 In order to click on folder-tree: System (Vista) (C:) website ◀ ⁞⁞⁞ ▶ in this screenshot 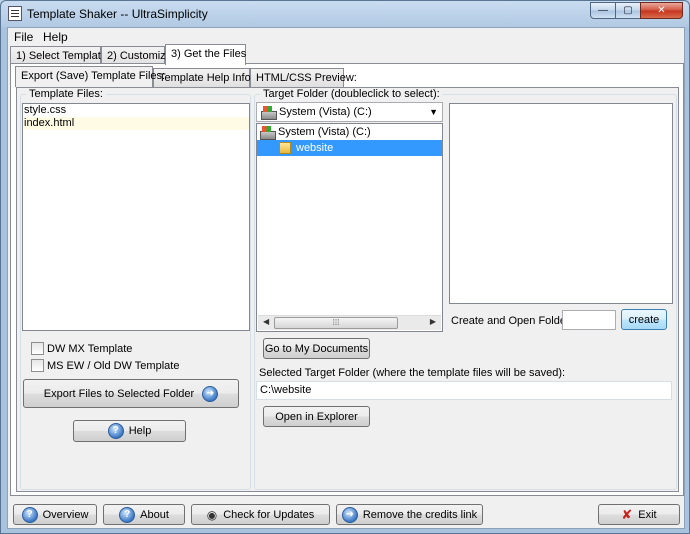, I will do `click(349, 227)`.